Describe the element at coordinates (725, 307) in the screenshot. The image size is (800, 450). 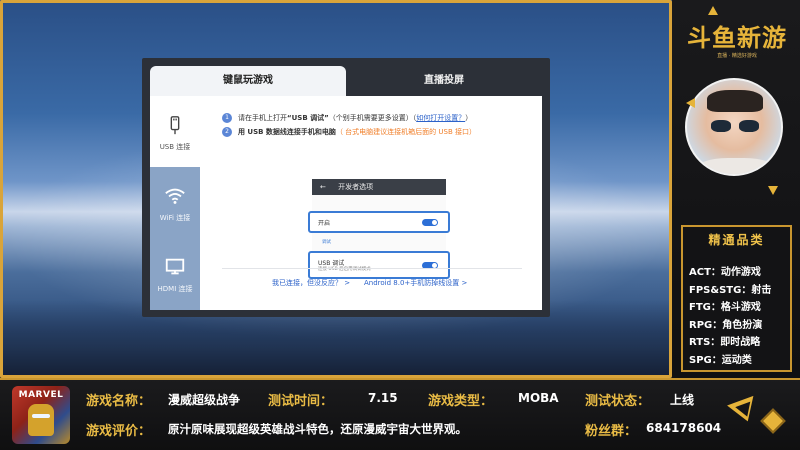
I see `genre-item: FTG：格斗游戏` at that location.